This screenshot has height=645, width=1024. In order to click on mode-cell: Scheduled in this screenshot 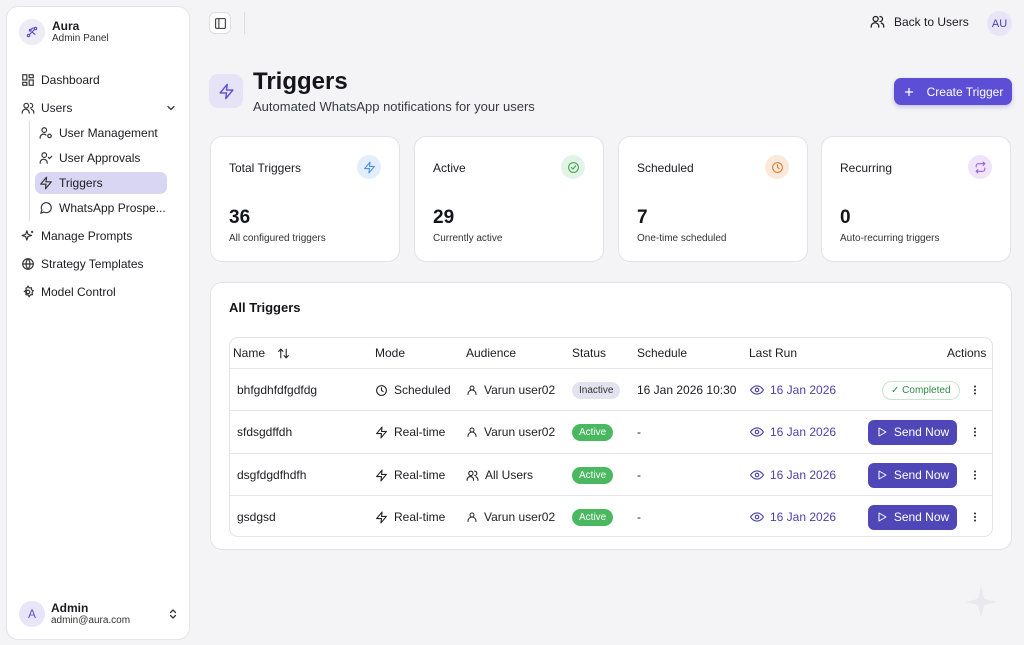, I will do `click(413, 390)`.